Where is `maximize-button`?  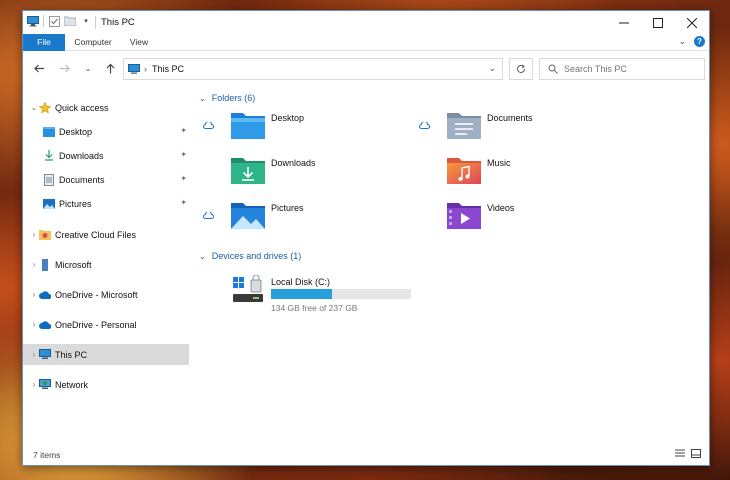 maximize-button is located at coordinates (658, 22).